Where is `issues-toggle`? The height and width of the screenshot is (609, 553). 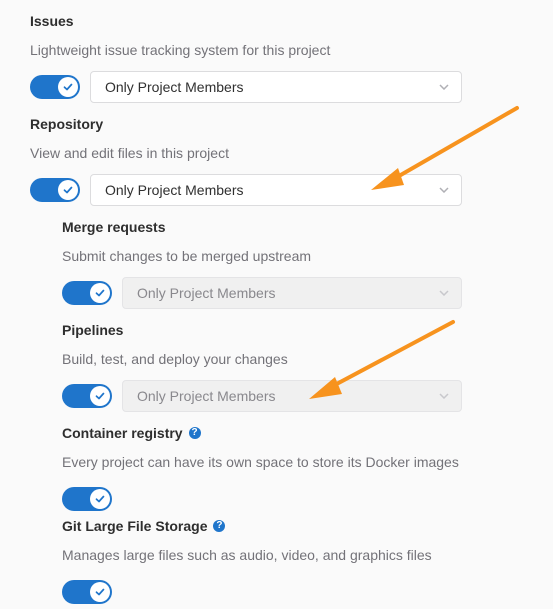
issues-toggle is located at coordinates (55, 87).